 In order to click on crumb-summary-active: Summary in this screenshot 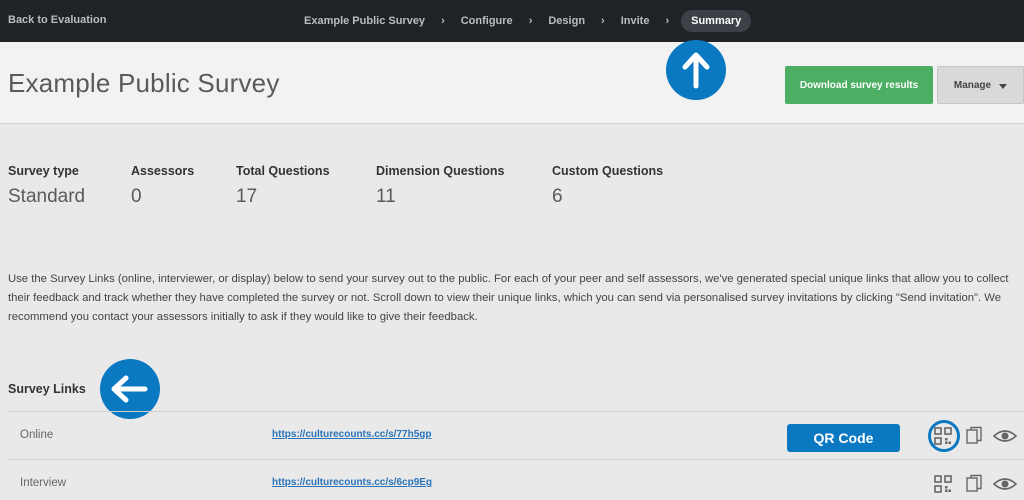, I will do `click(716, 21)`.